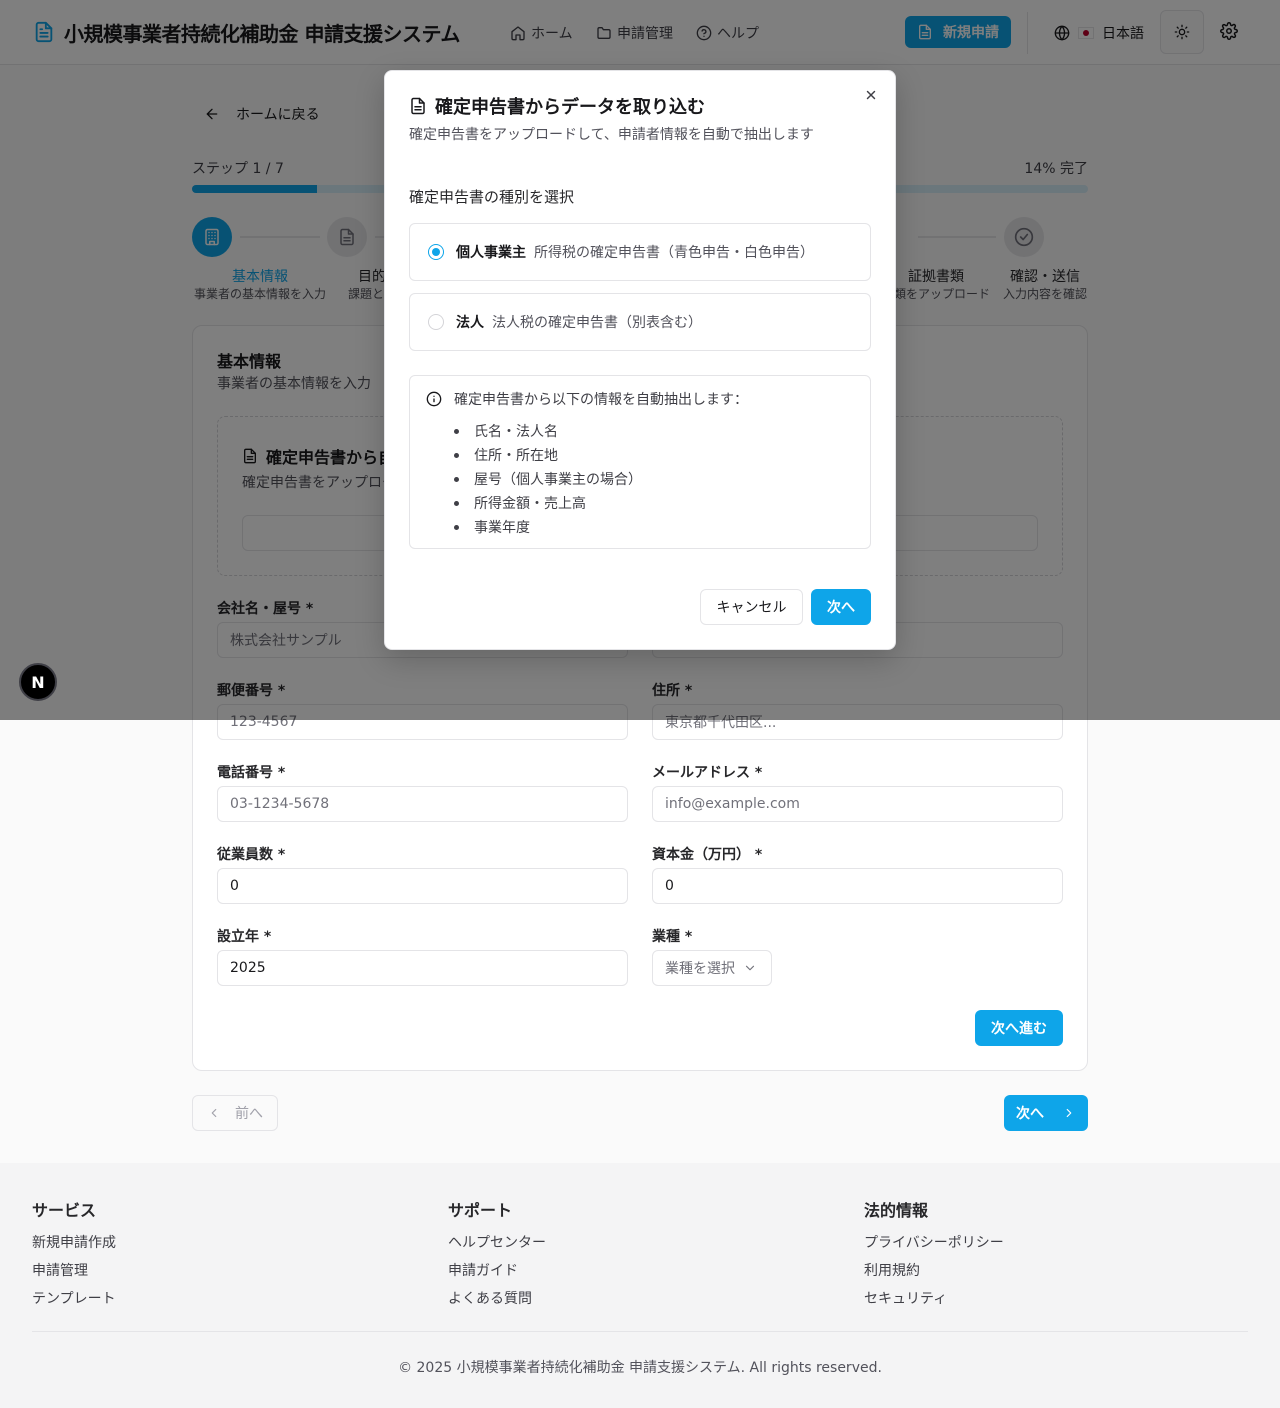 Image resolution: width=1280 pixels, height=1408 pixels. What do you see at coordinates (214, 1113) in the screenshot?
I see `chevron-left-icon` at bounding box center [214, 1113].